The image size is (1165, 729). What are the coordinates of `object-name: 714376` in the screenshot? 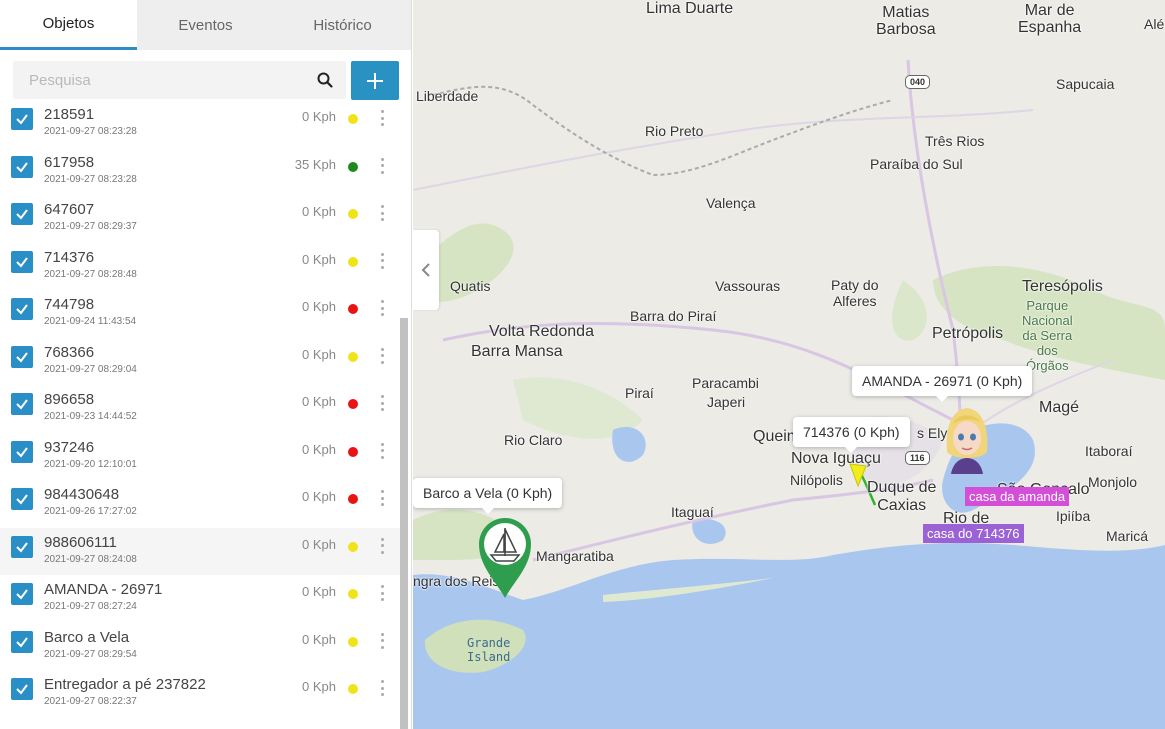 It's located at (69, 257).